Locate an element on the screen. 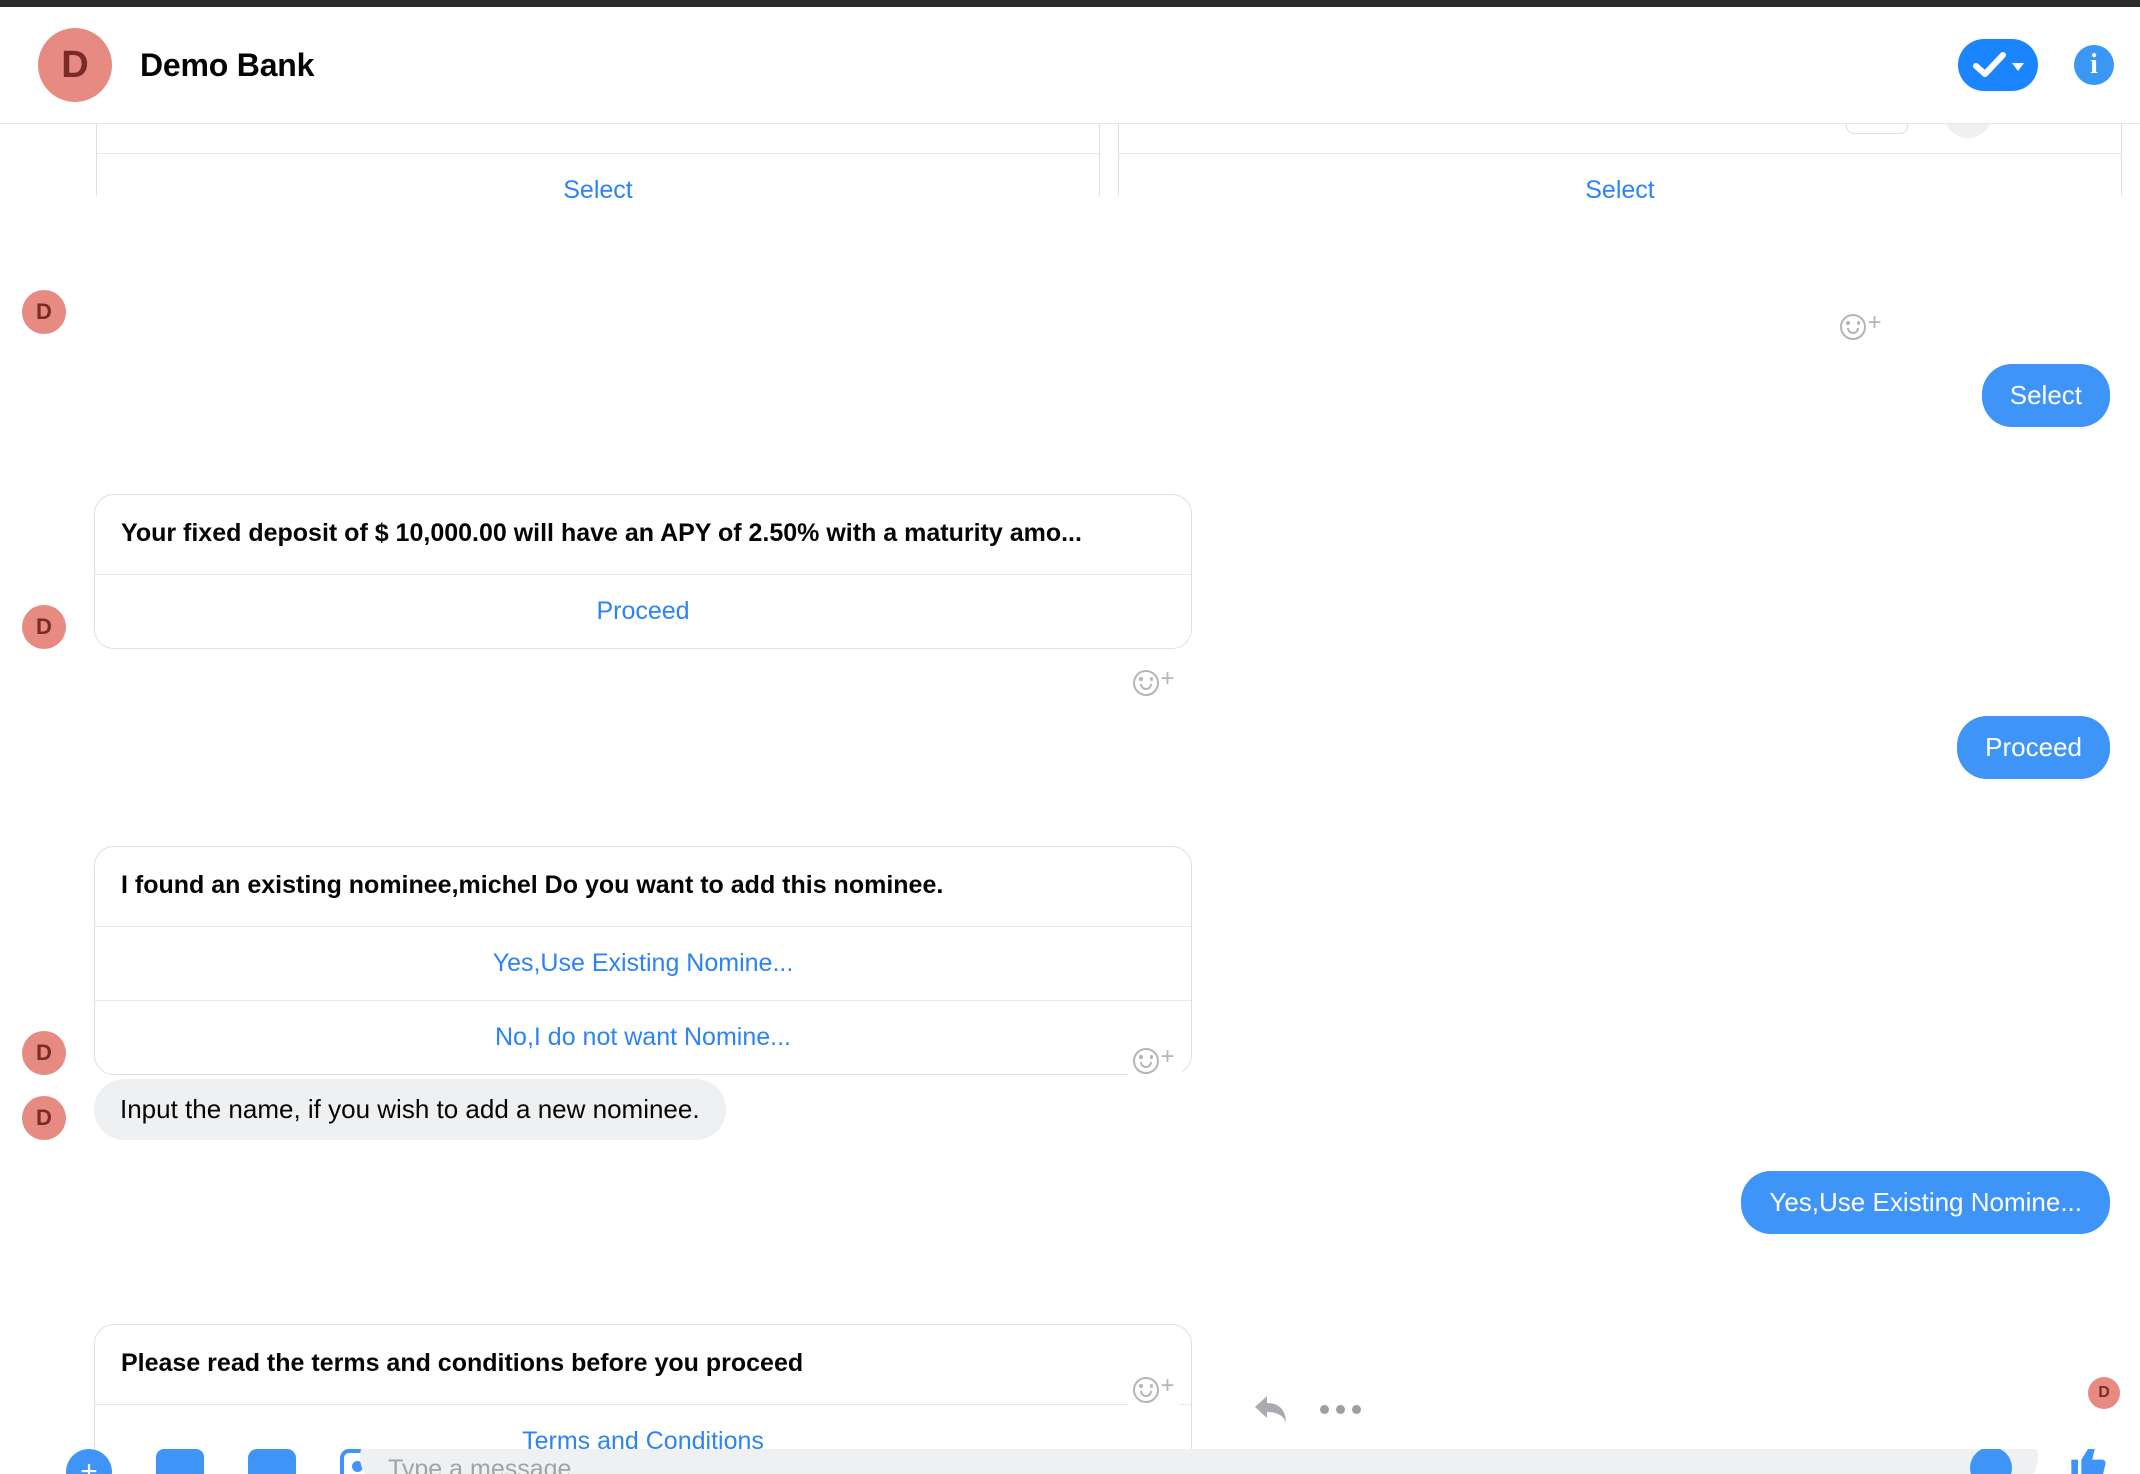  plus-glyph: + is located at coordinates (89, 1464).